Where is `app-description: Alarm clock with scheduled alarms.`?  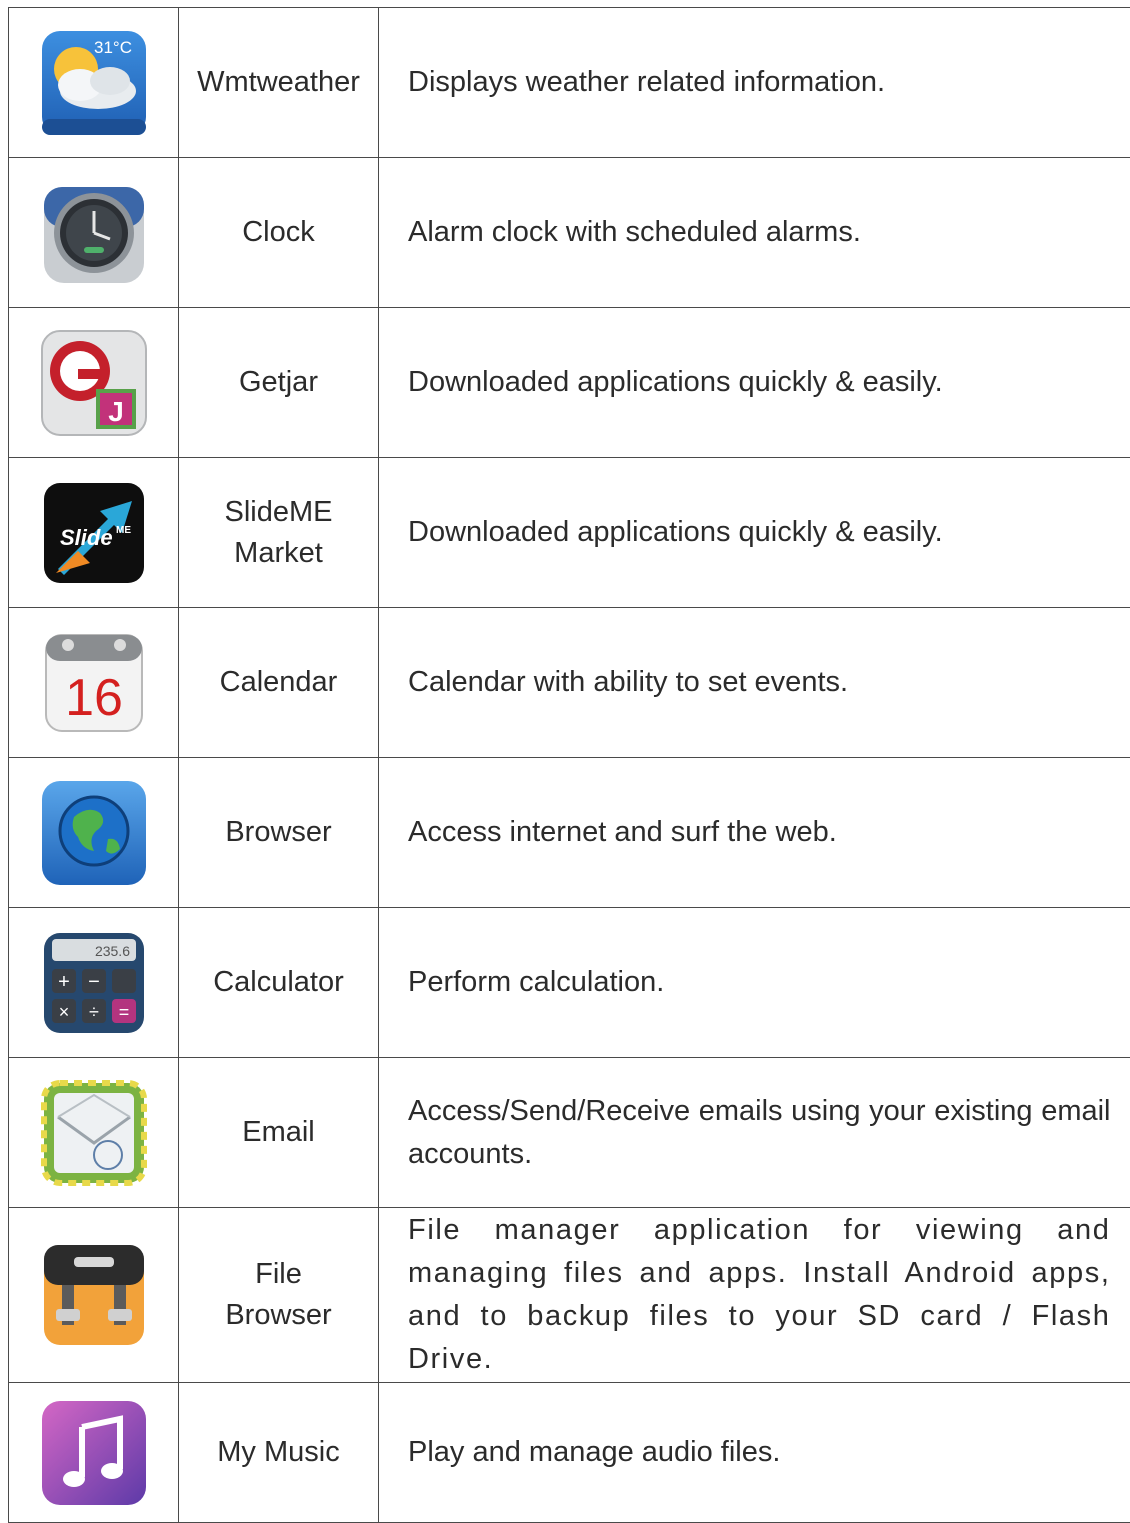
app-description: Alarm clock with scheduled alarms. is located at coordinates (754, 233).